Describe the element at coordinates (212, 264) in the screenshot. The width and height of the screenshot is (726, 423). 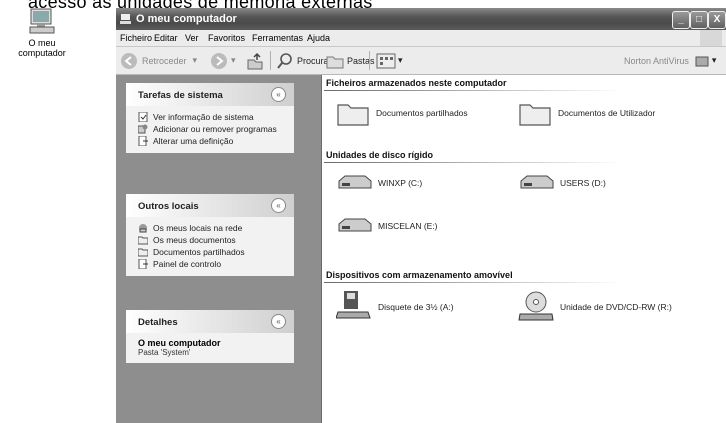
I see `place-control-panel: Painel de controlo` at that location.